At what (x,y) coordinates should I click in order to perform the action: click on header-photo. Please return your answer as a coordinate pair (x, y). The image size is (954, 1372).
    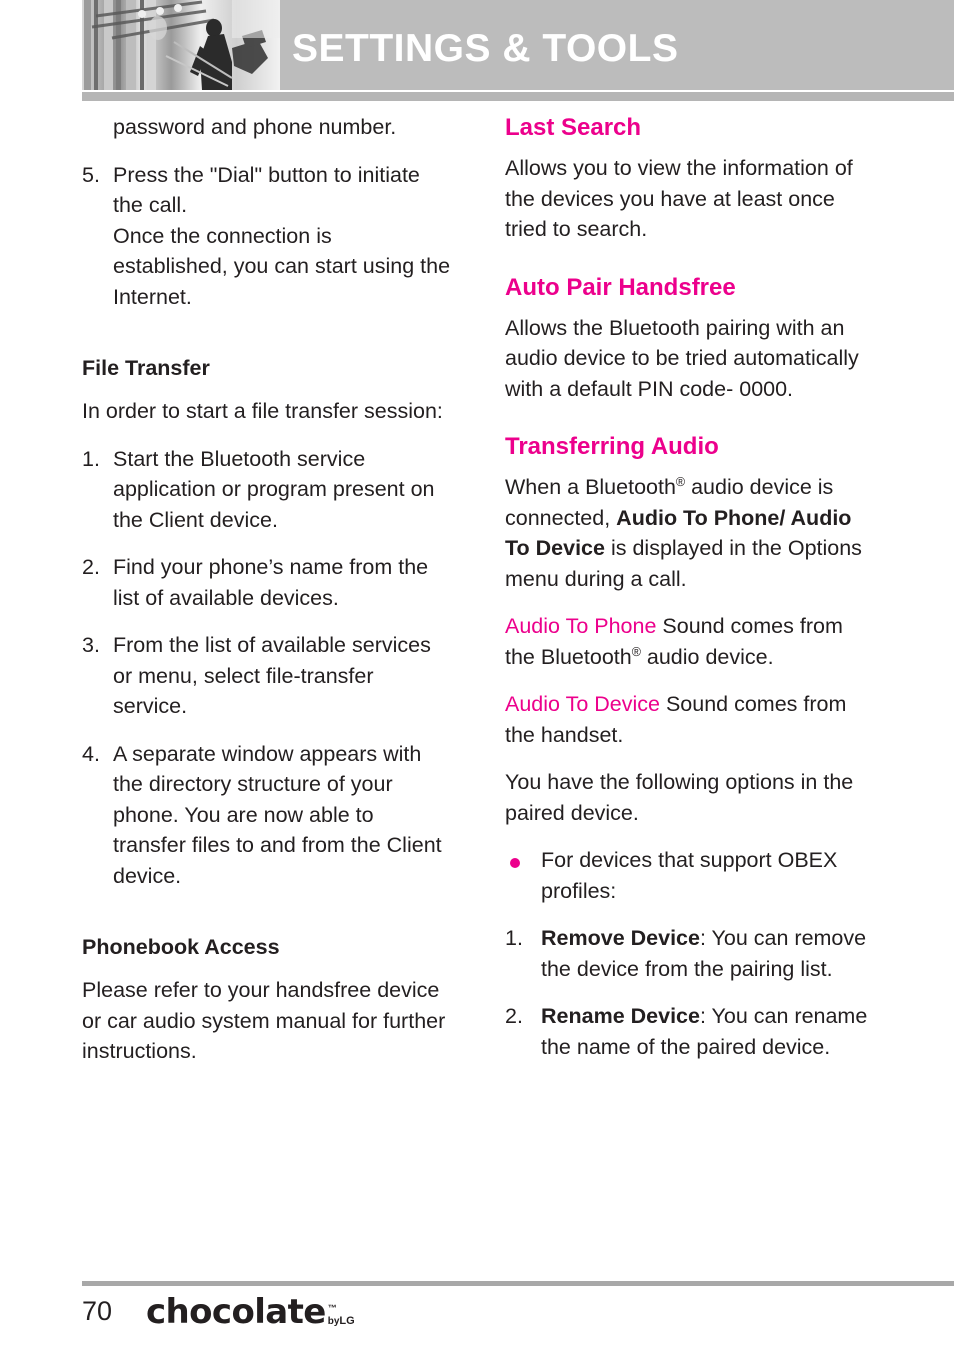
    Looking at the image, I should click on (181, 45).